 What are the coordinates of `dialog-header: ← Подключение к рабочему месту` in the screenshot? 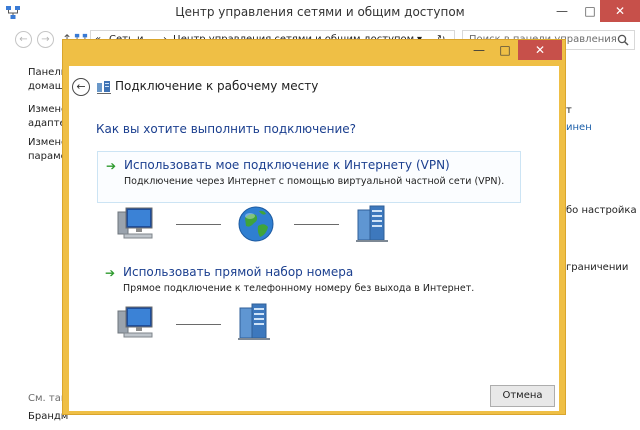 It's located at (314, 86).